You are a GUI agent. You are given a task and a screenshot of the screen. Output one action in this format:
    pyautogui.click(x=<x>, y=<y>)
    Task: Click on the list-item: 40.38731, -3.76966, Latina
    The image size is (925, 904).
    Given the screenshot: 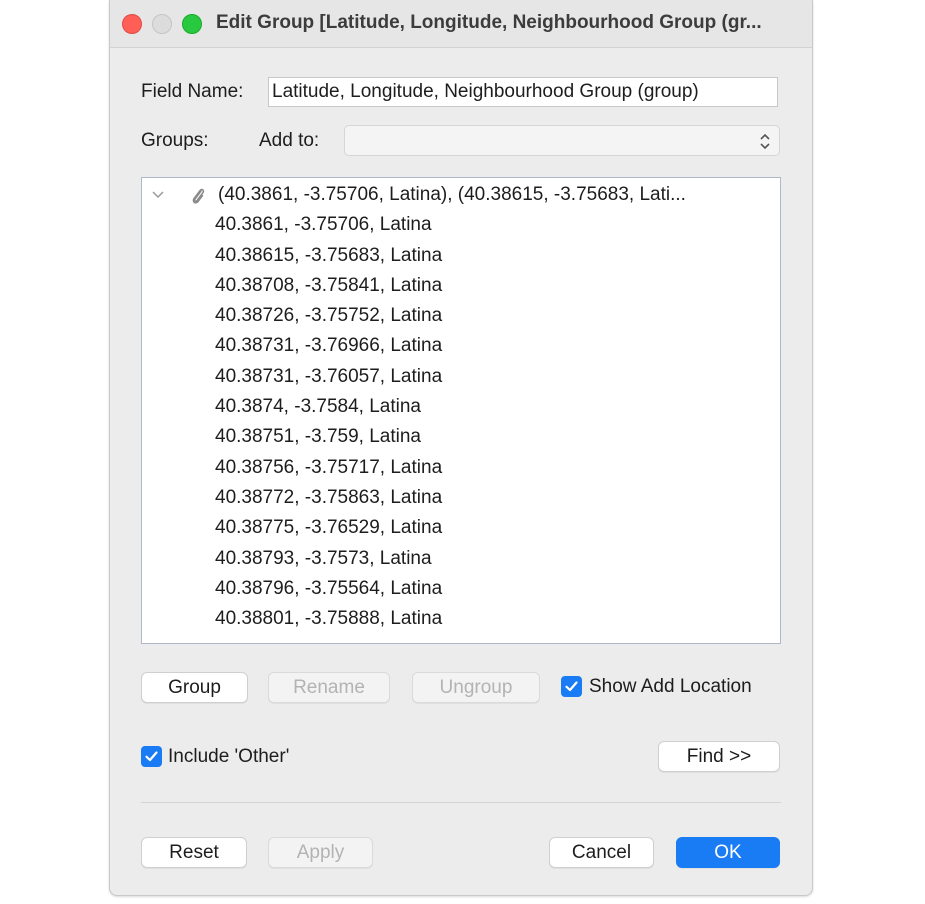 What is the action you would take?
    pyautogui.click(x=461, y=346)
    